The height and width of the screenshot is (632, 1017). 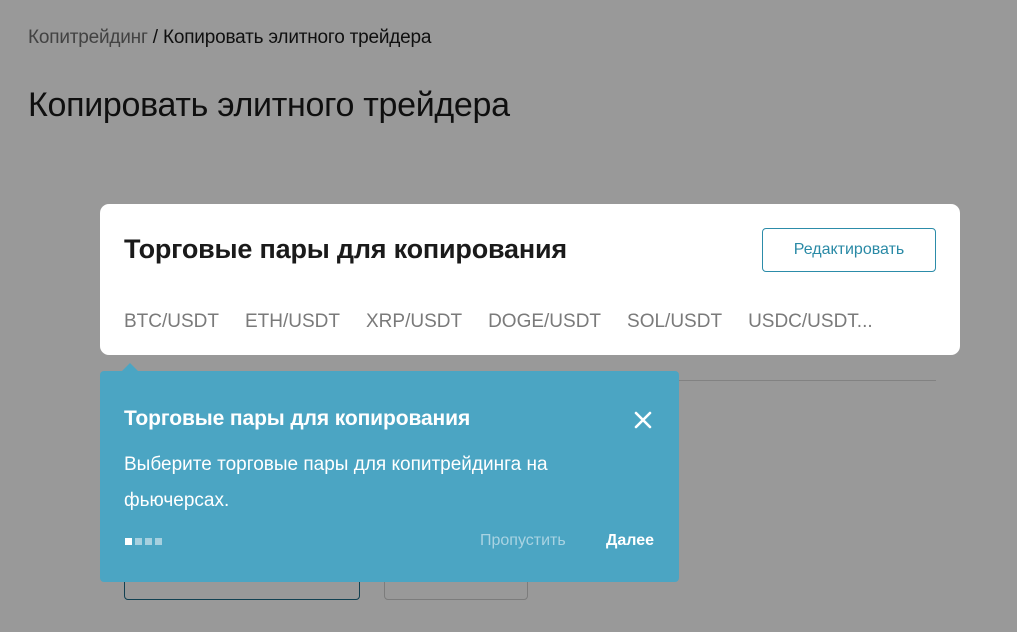 What do you see at coordinates (143, 541) in the screenshot?
I see `step-progress-dots` at bounding box center [143, 541].